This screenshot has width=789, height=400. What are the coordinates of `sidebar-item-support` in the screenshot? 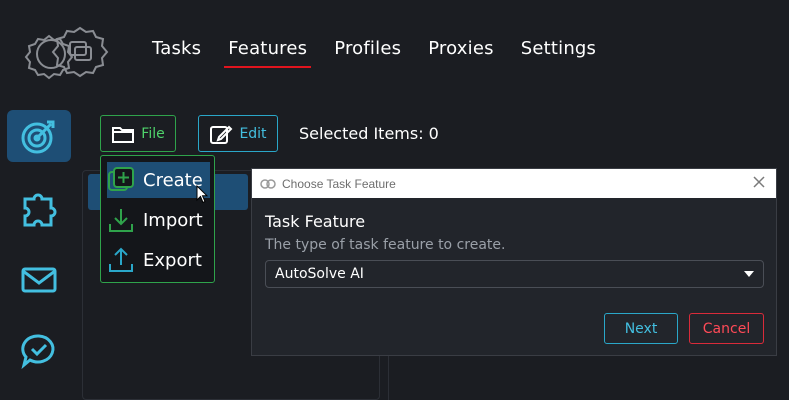 It's located at (39, 351).